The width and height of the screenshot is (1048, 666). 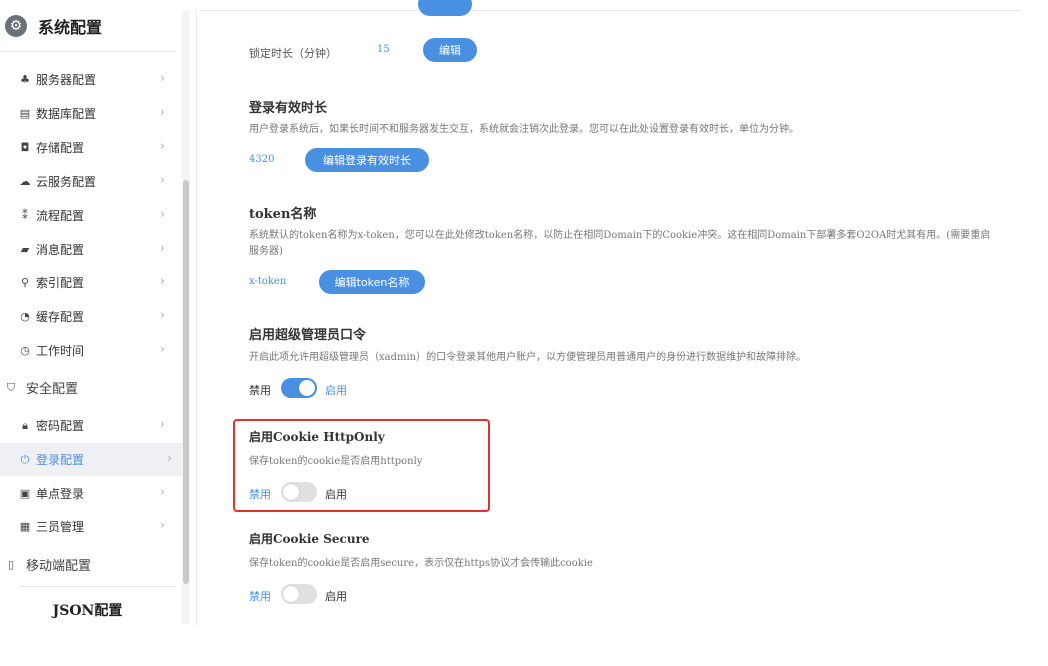 I want to click on sidebar-item-message: ▰ 消息配置 ›, so click(x=87, y=249).